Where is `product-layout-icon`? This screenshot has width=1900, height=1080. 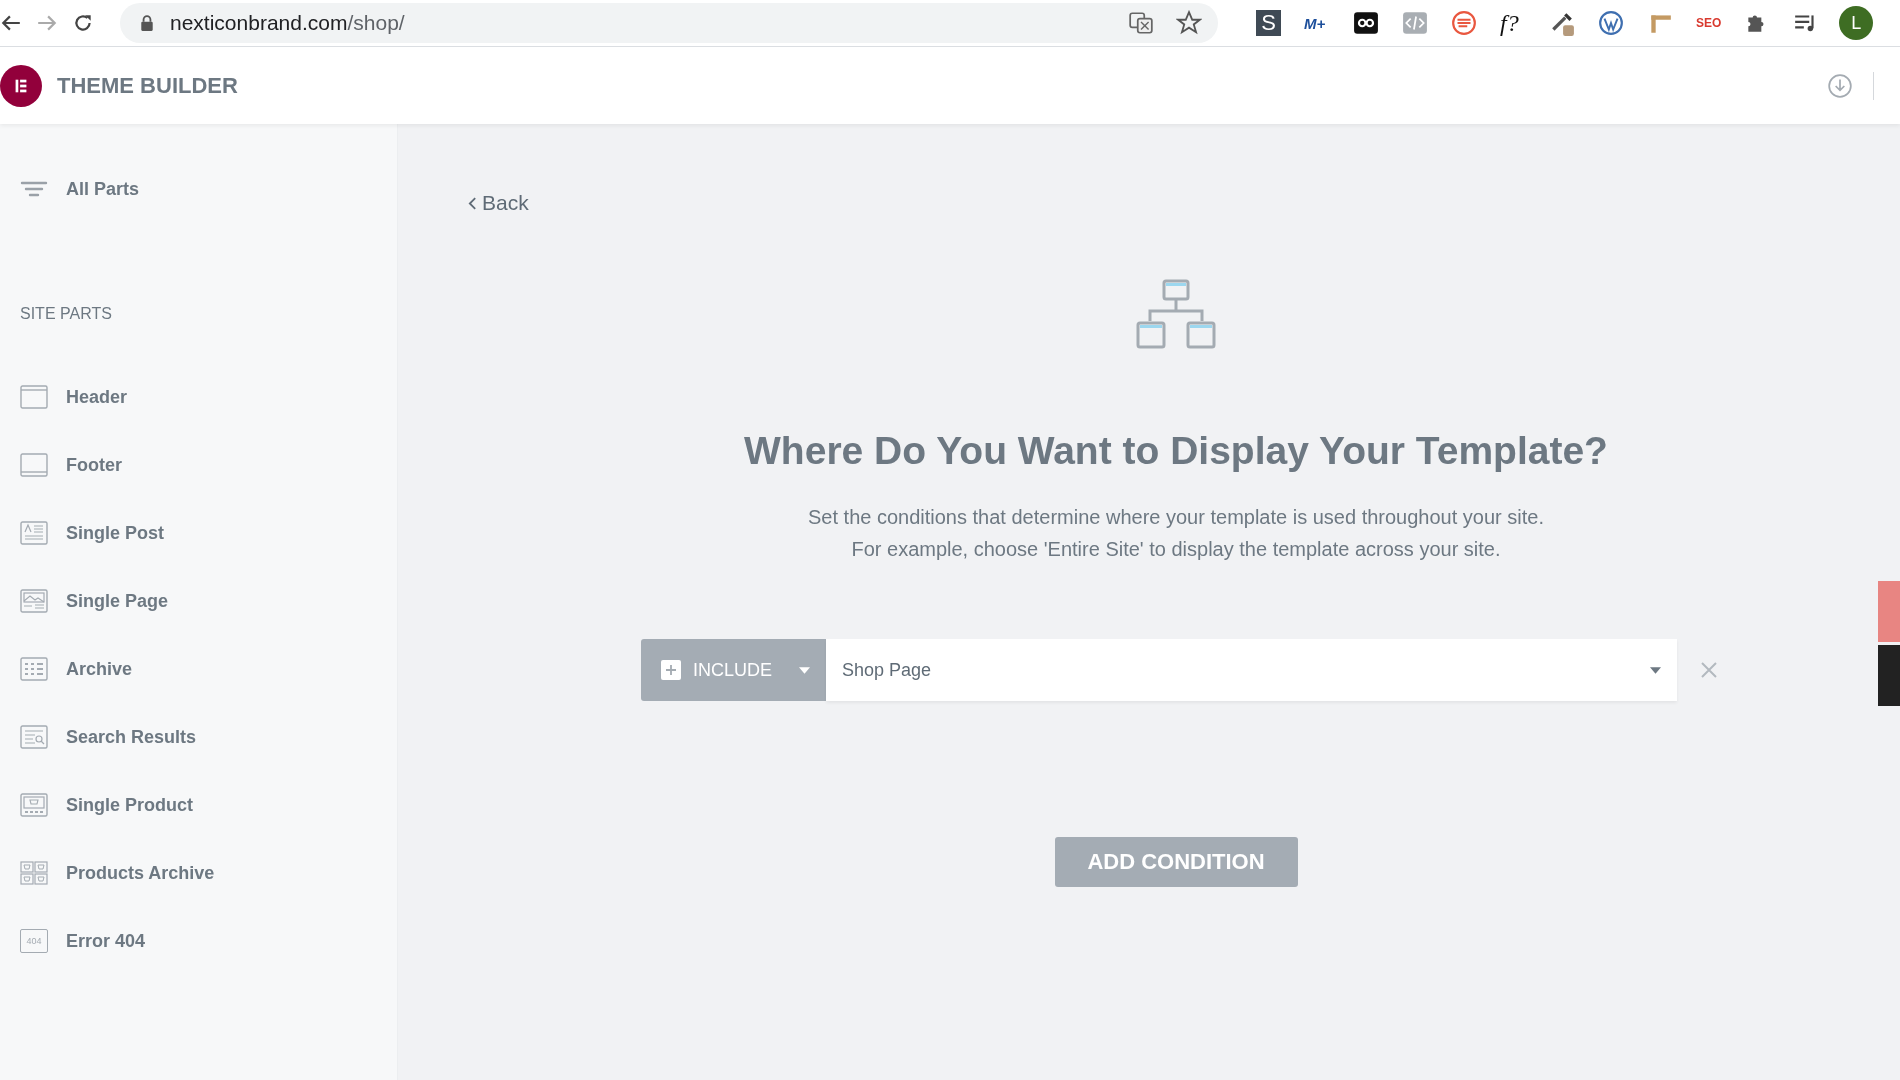 product-layout-icon is located at coordinates (34, 805).